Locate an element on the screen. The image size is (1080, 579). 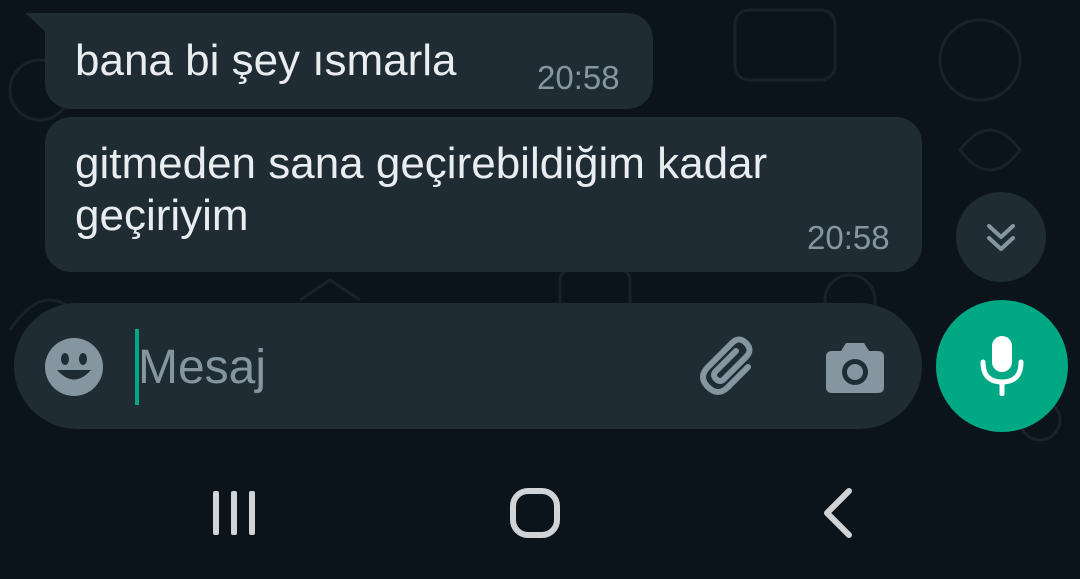
paperclip-icon is located at coordinates (731, 368).